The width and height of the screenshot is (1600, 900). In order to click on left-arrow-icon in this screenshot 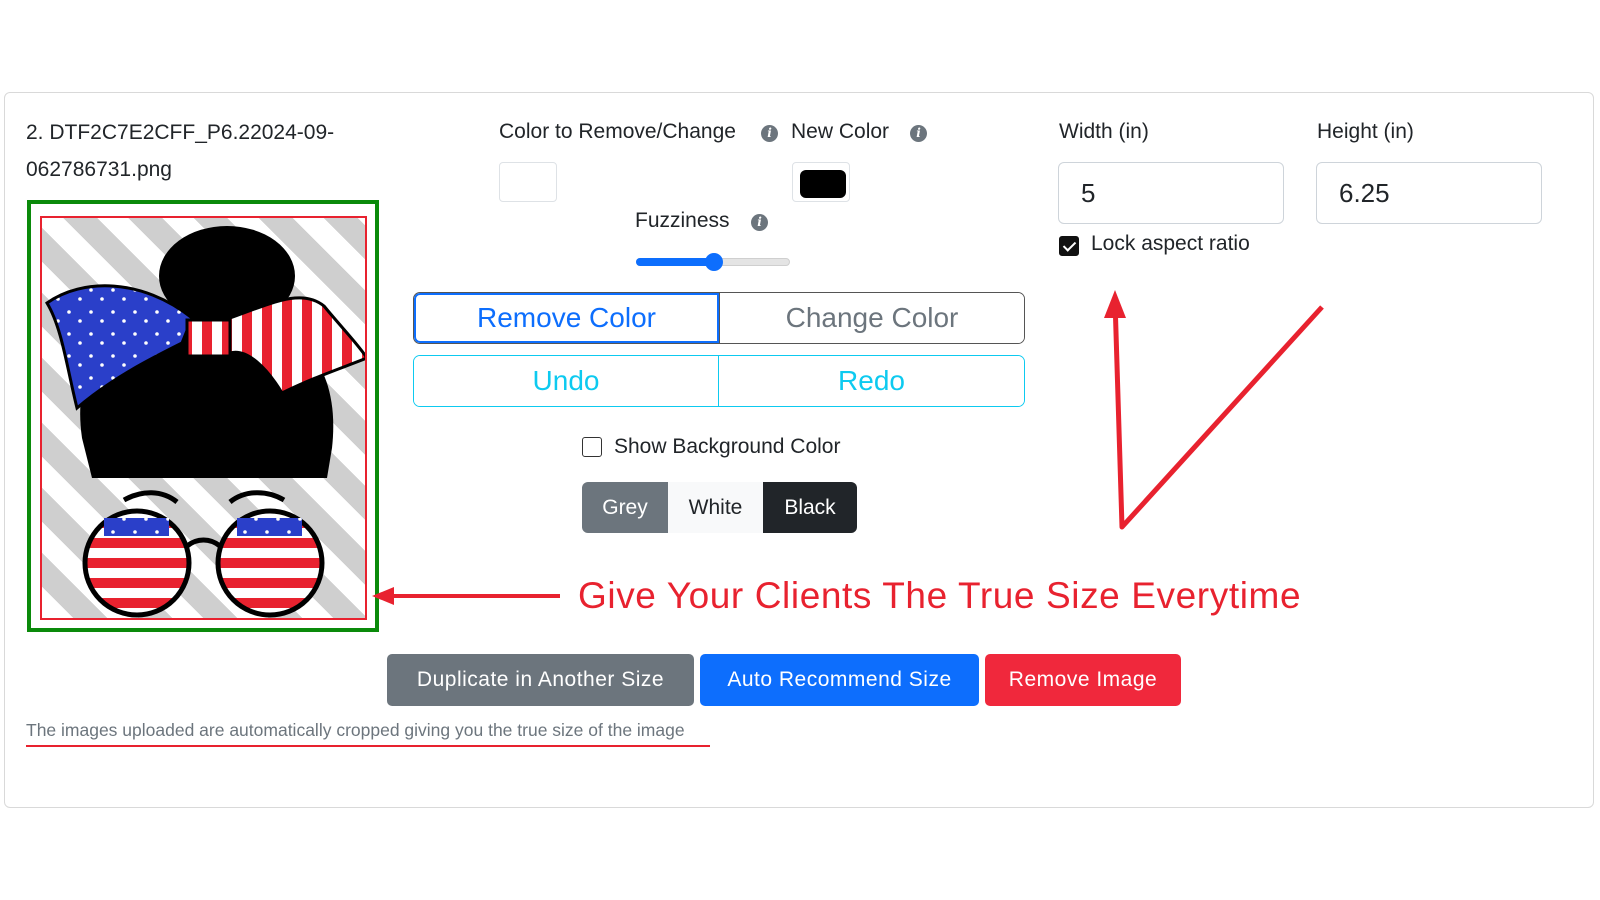, I will do `click(466, 596)`.